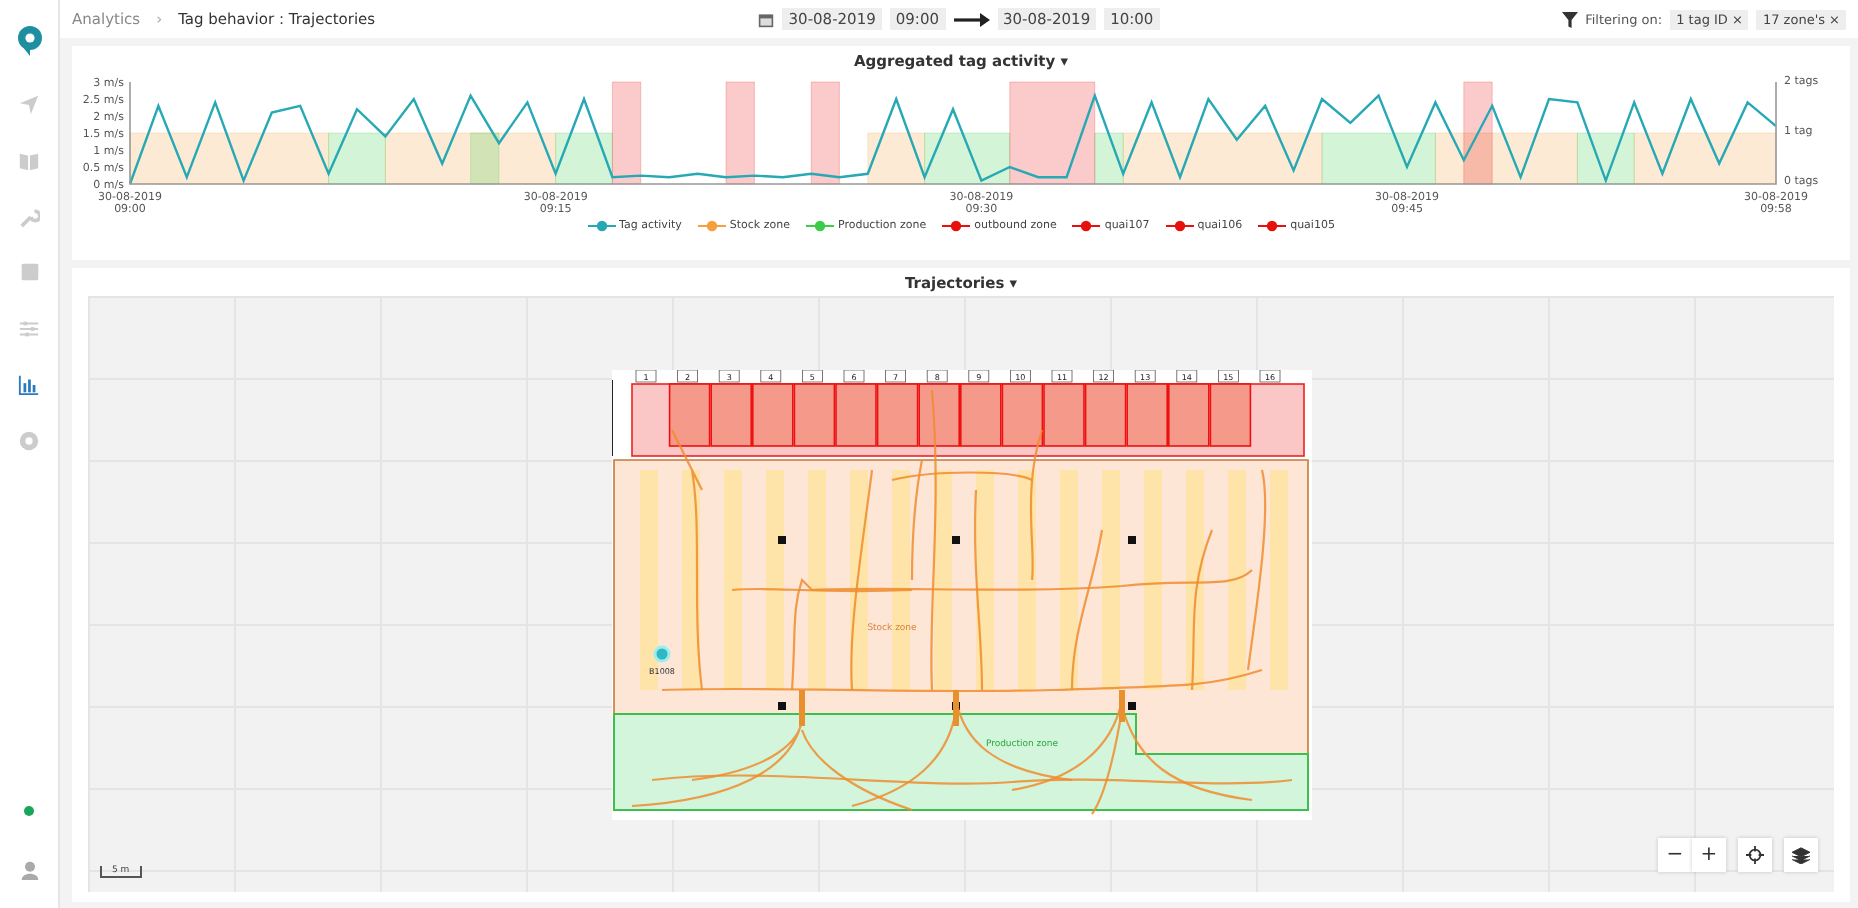 This screenshot has width=1858, height=908. I want to click on logo-icon, so click(29, 40).